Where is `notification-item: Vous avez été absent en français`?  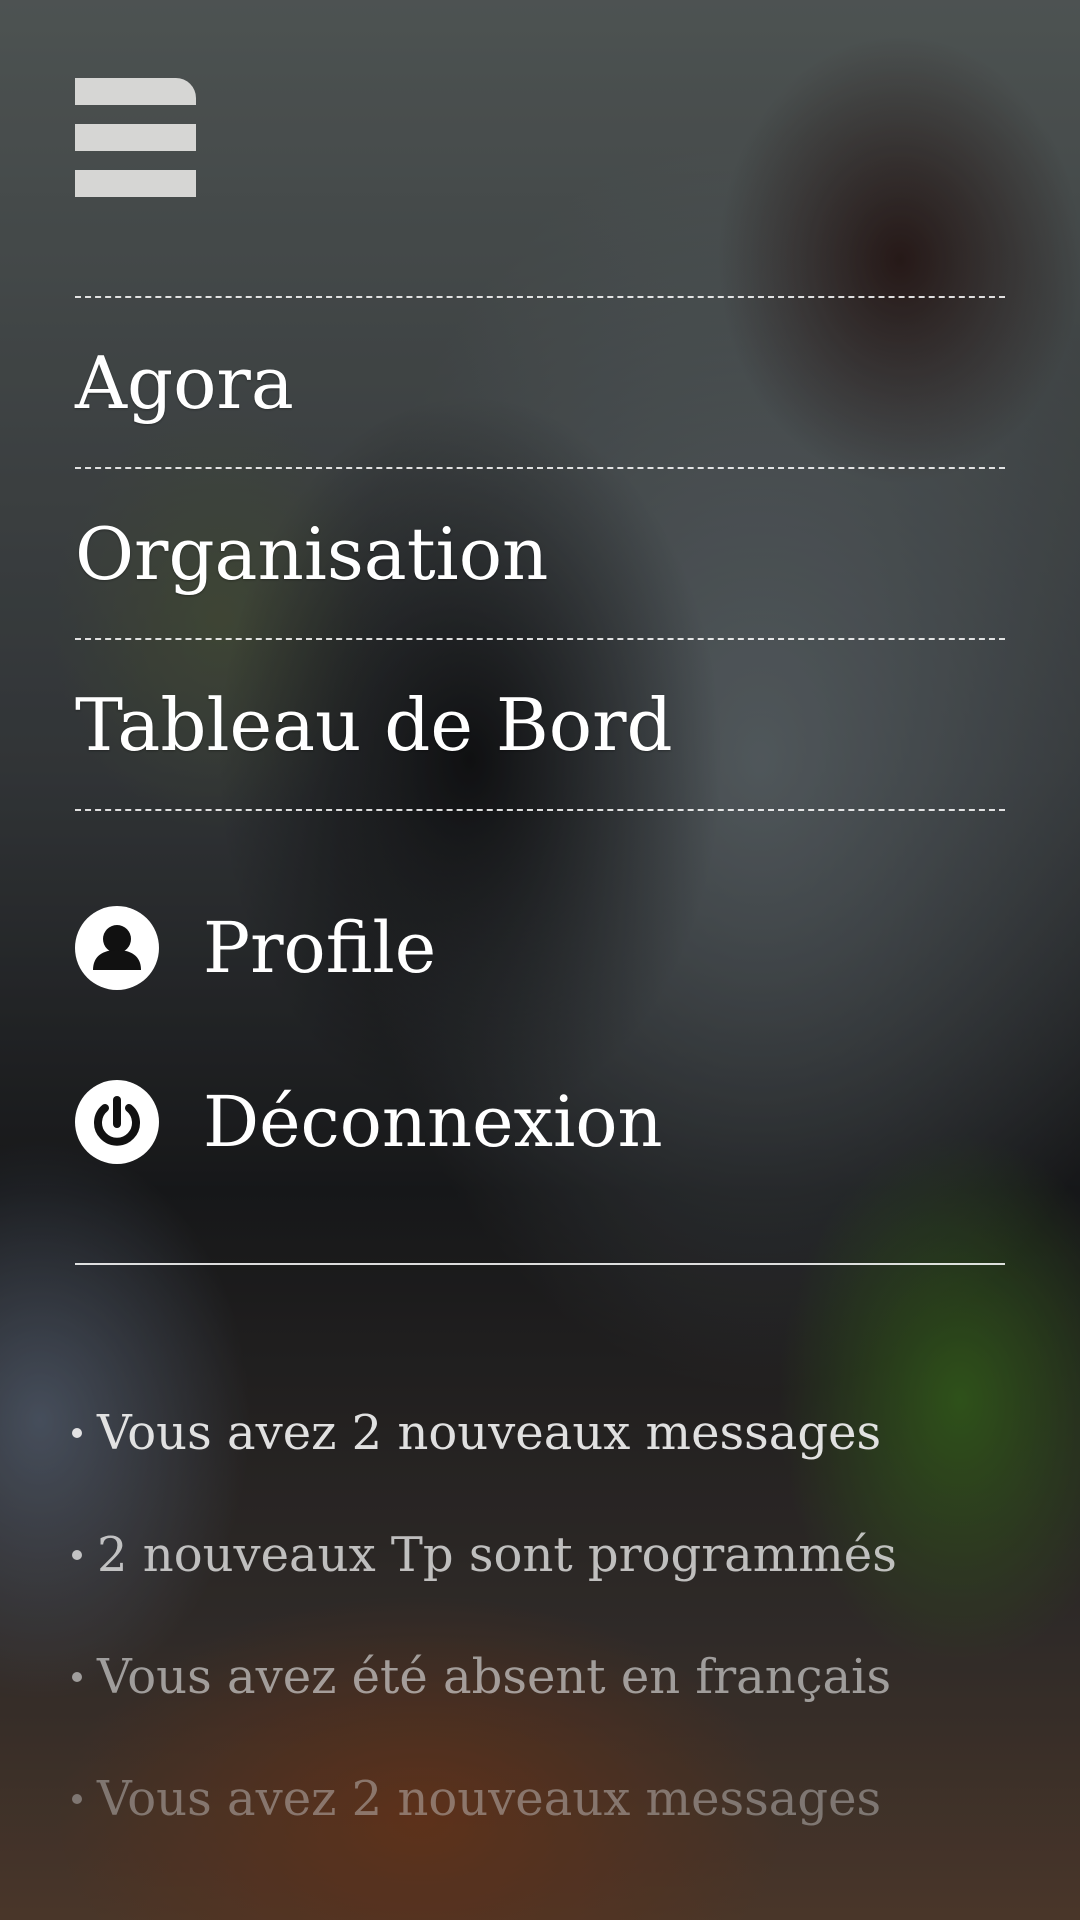
notification-item: Vous avez été absent en français is located at coordinates (552, 1677).